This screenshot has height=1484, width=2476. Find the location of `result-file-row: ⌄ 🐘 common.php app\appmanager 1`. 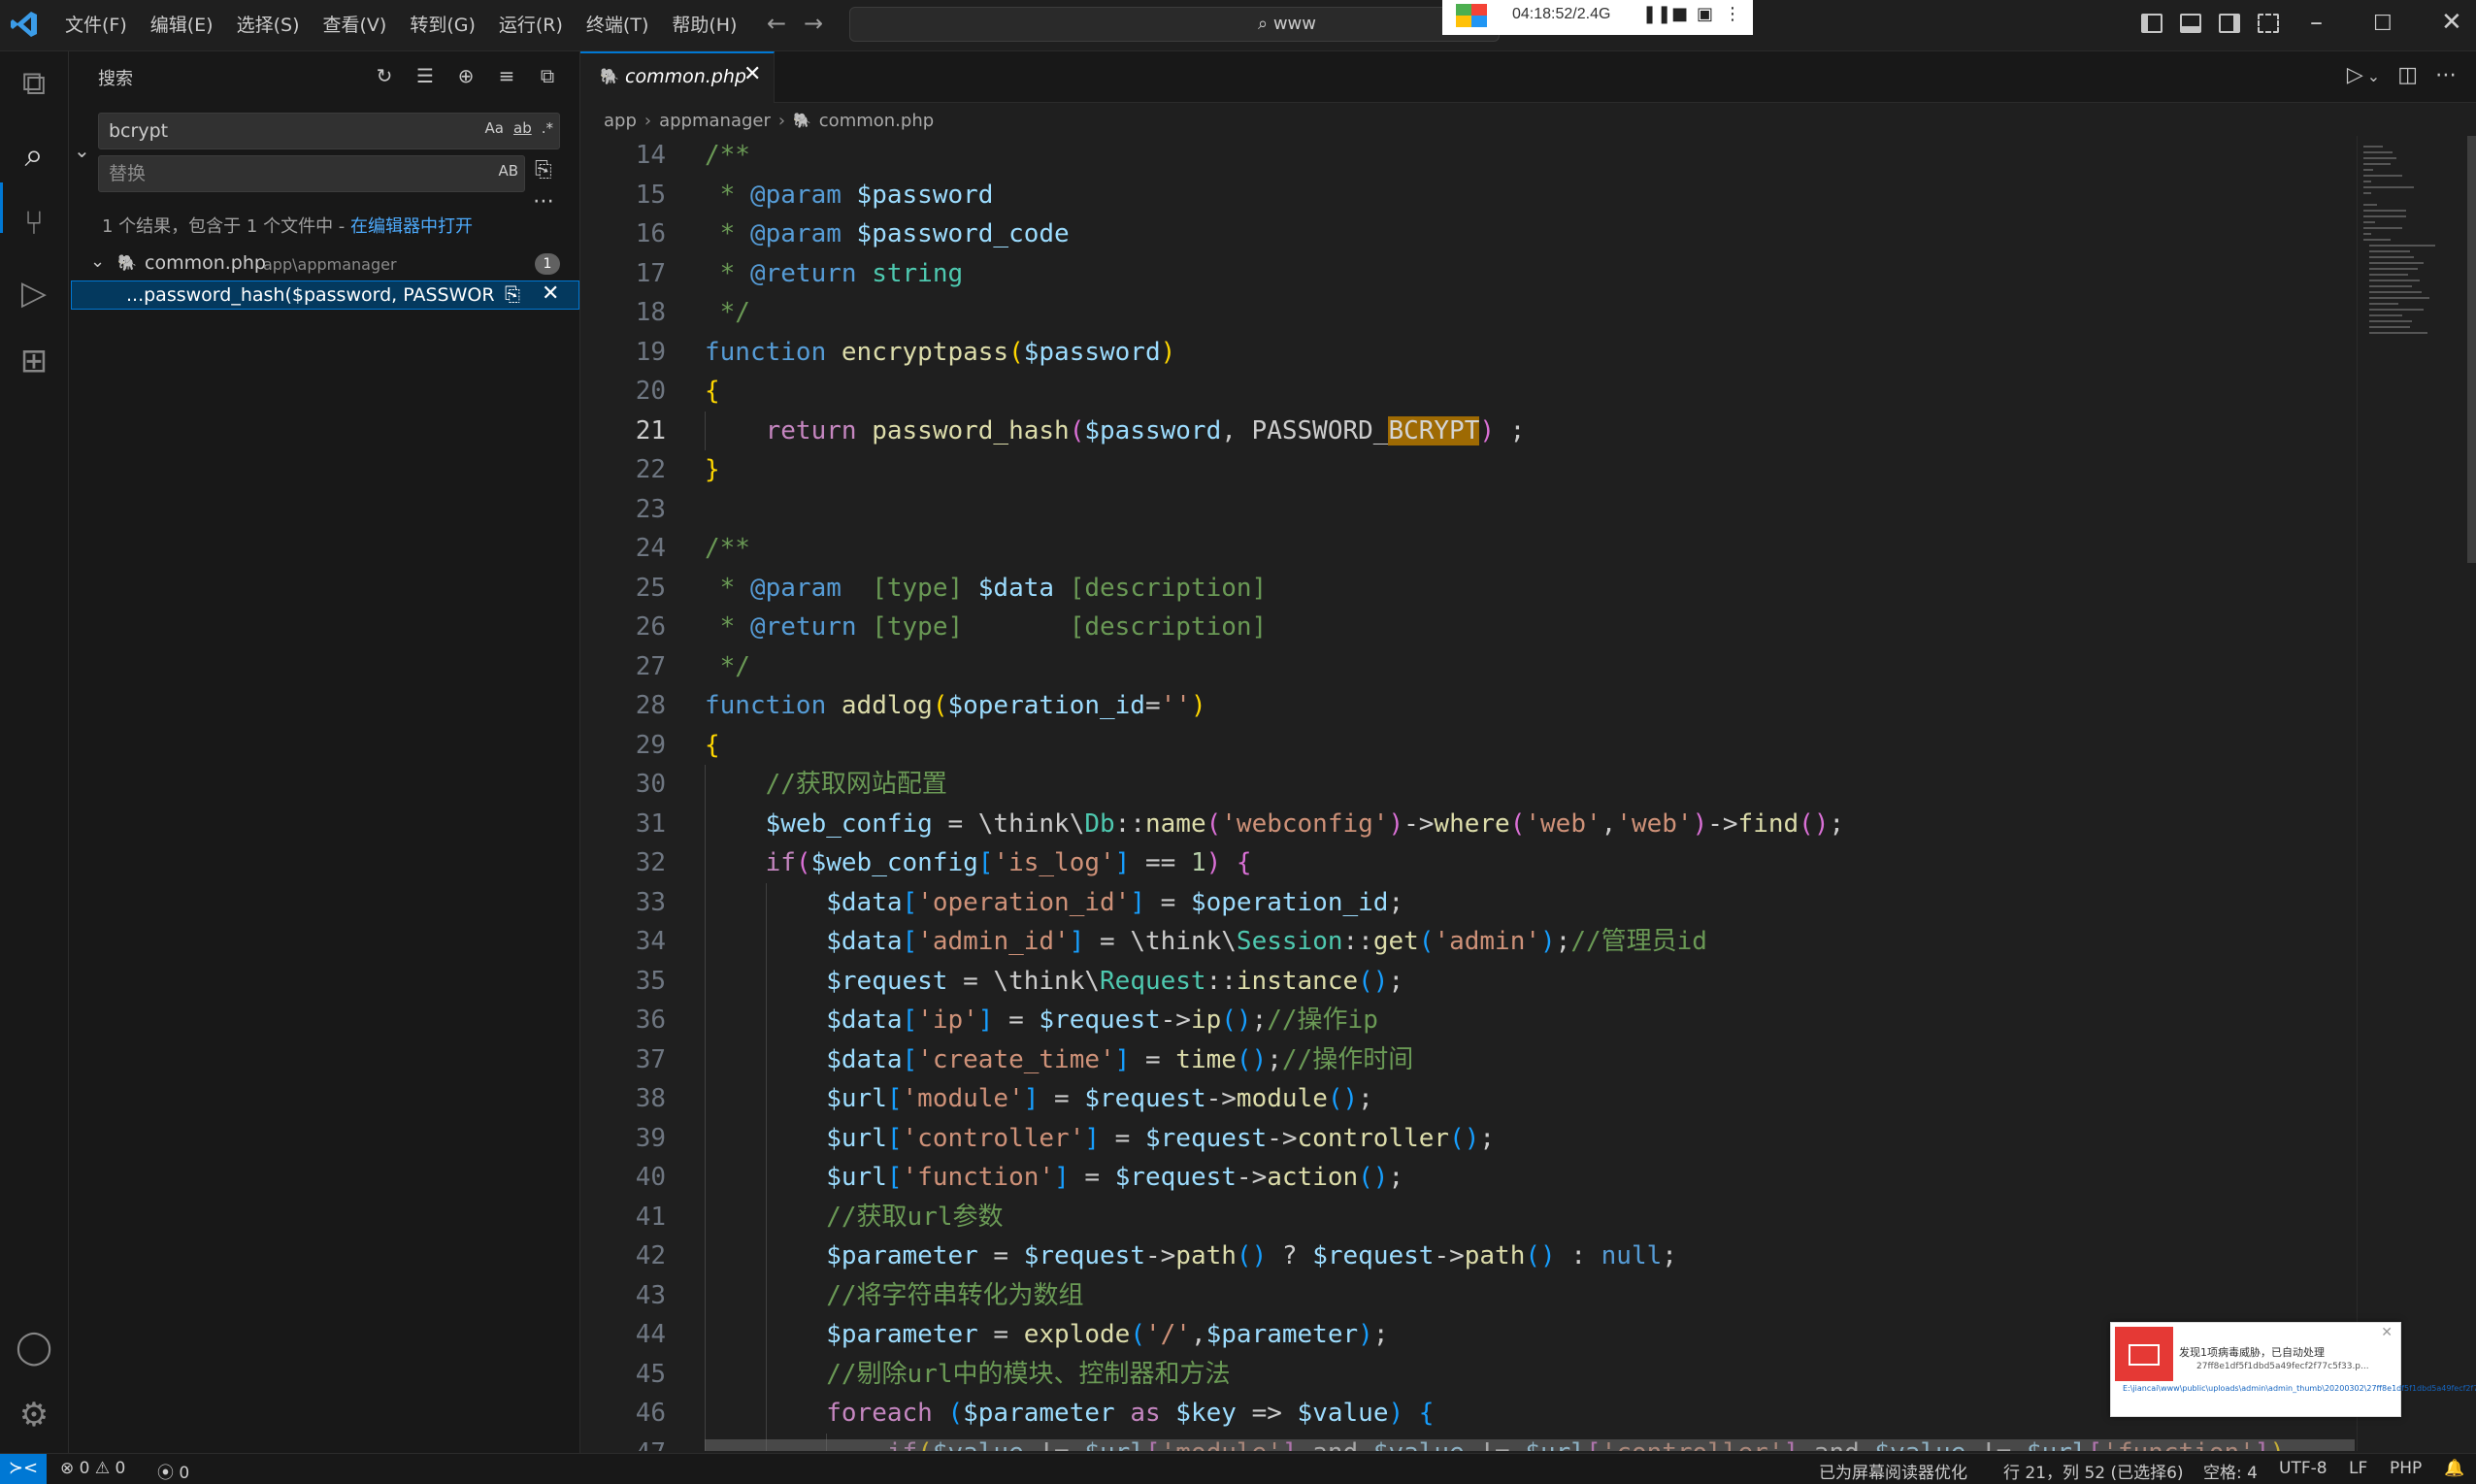

result-file-row: ⌄ 🐘 common.php app\appmanager 1 is located at coordinates (324, 264).